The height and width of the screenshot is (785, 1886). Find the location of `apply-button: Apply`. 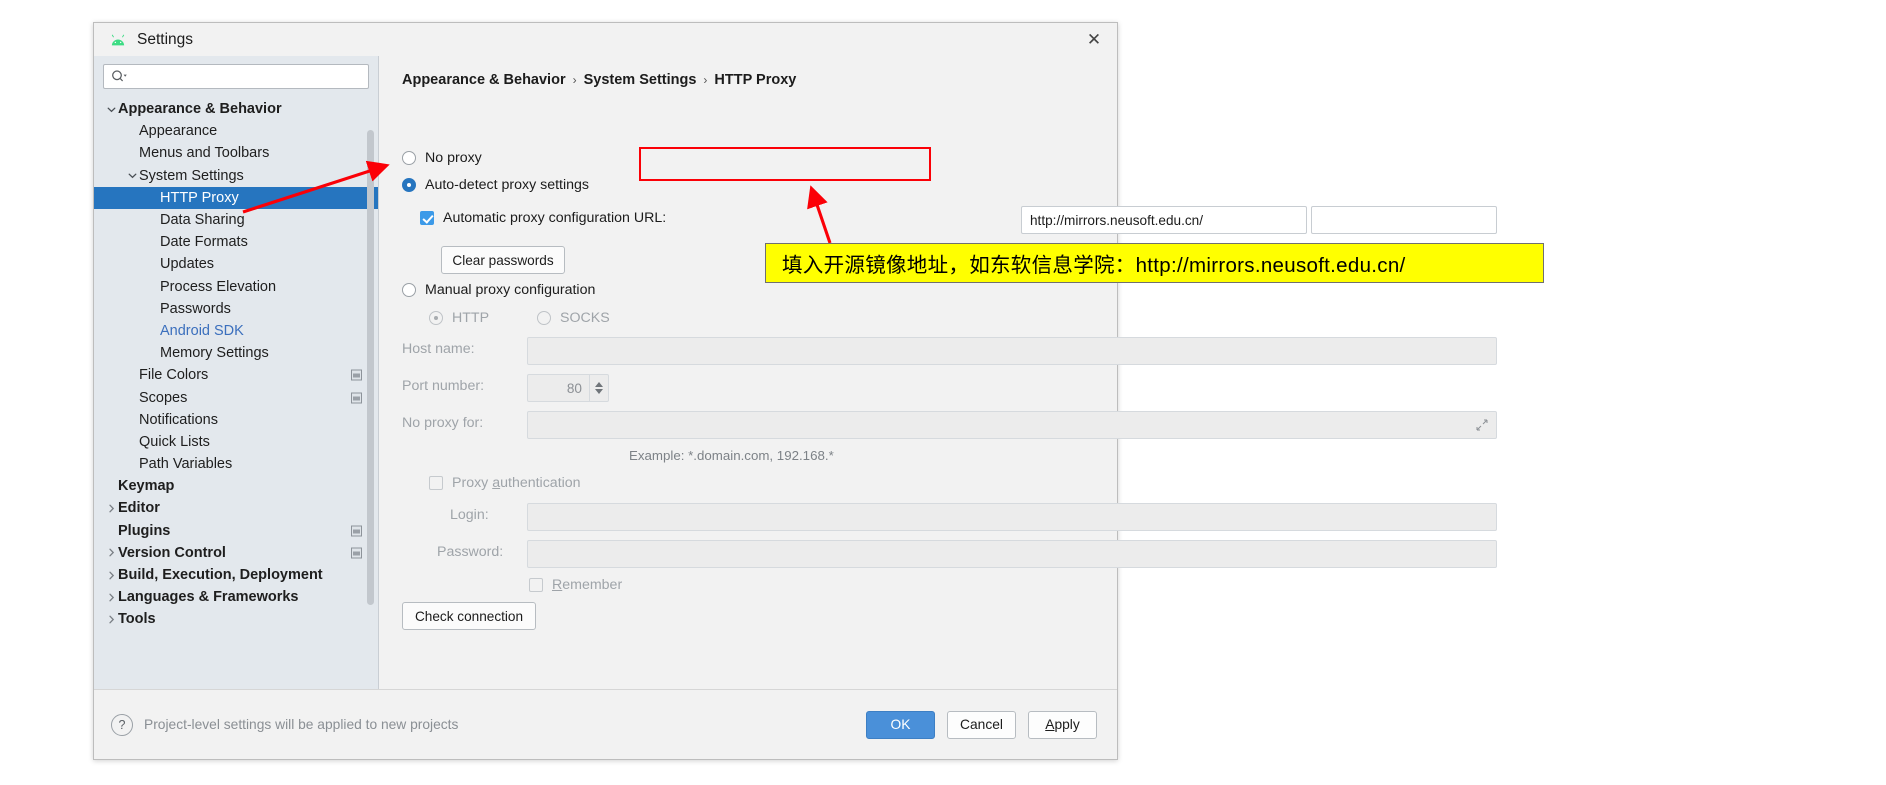

apply-button: Apply is located at coordinates (1062, 724).